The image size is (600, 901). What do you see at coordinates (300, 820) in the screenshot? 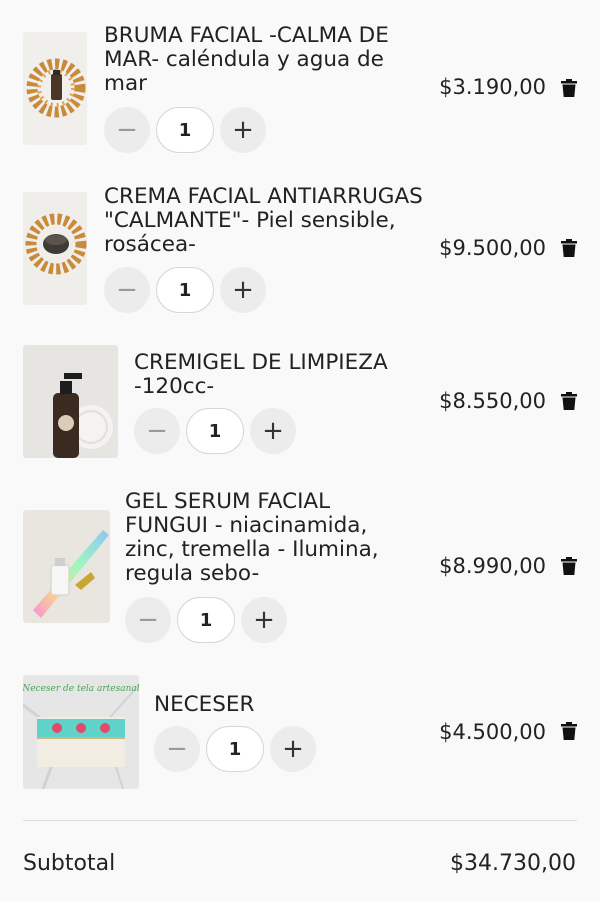
I see `divider` at bounding box center [300, 820].